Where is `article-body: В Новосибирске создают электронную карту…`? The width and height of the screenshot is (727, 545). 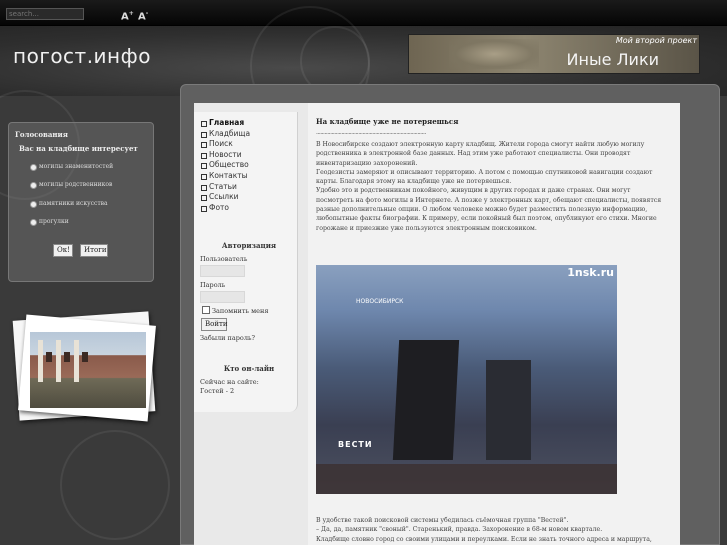
article-body: В Новосибирске создают электронную карту… is located at coordinates (489, 186).